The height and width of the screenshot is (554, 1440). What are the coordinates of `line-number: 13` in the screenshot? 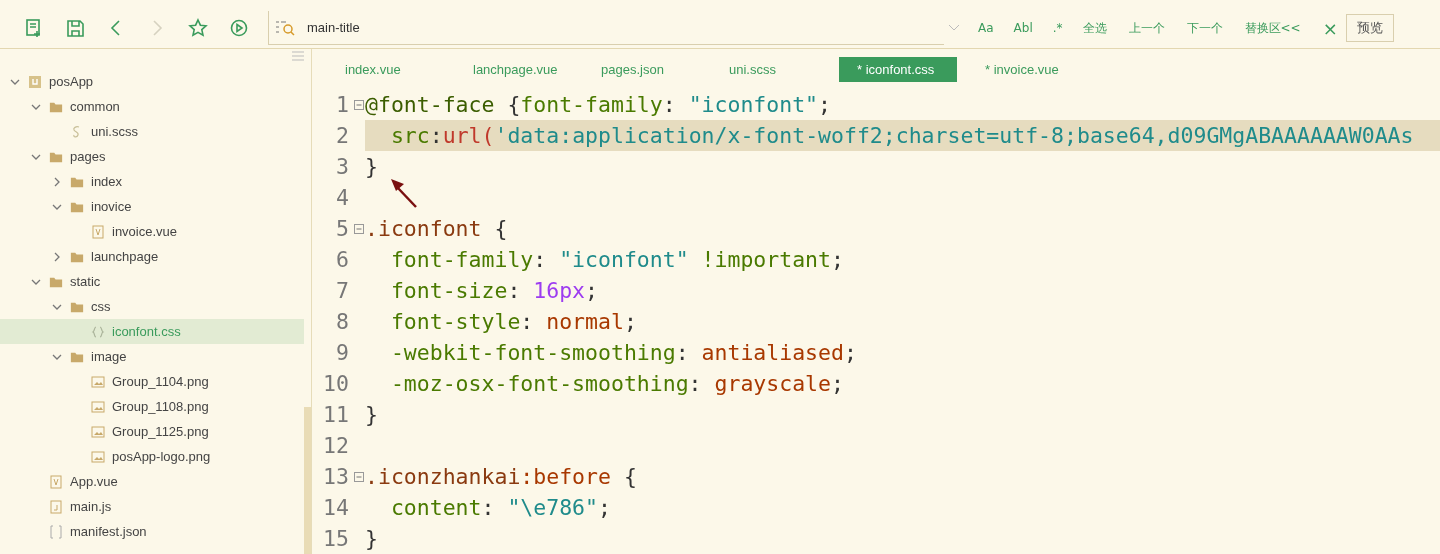 It's located at (335, 476).